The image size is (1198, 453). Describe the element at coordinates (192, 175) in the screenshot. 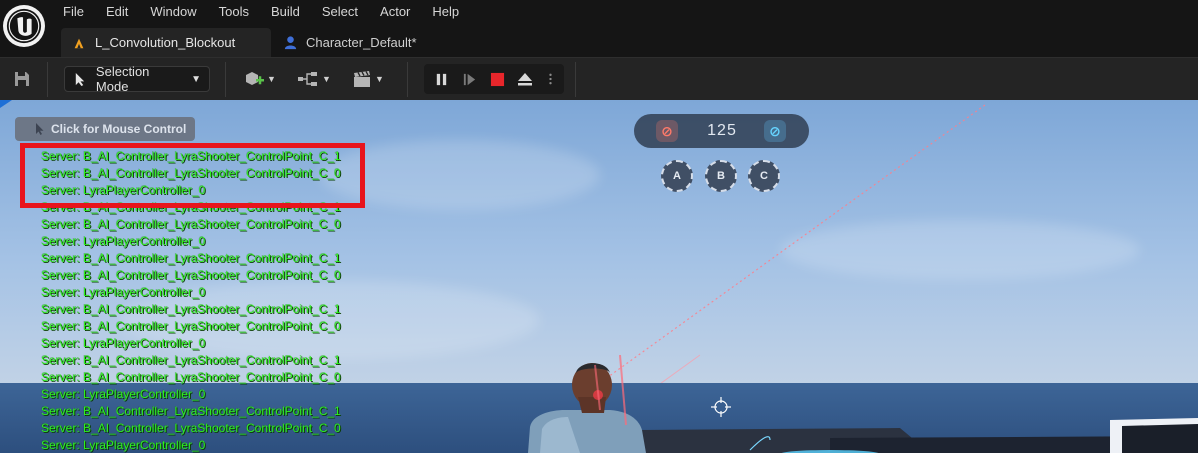

I see `red-highlight-box` at that location.